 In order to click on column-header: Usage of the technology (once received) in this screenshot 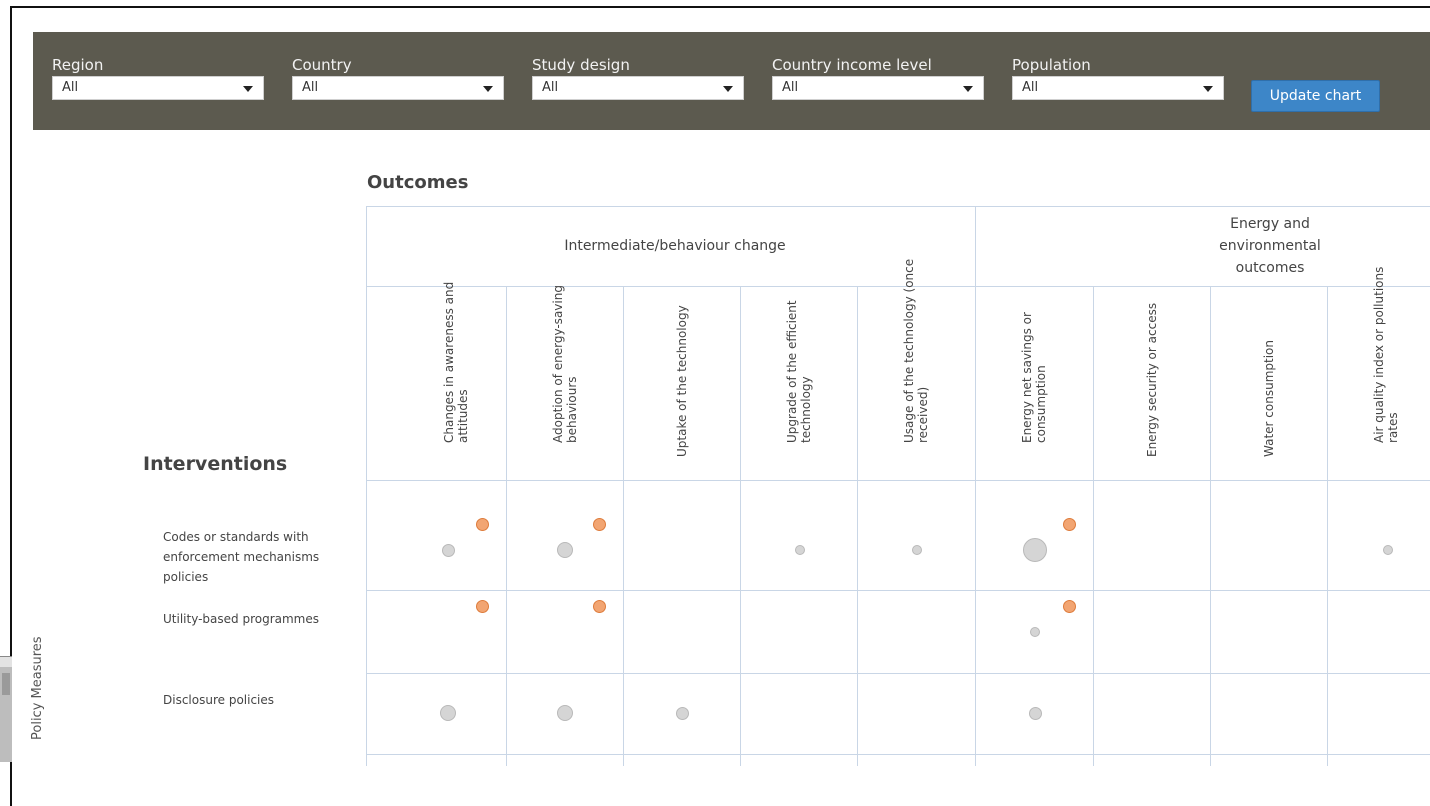, I will do `click(915, 369)`.